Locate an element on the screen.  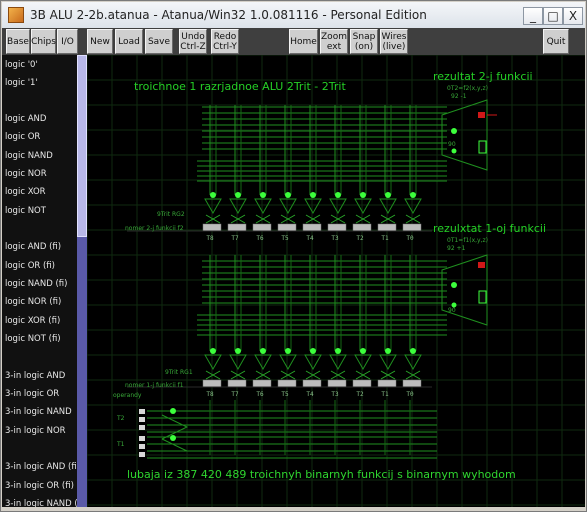
reg1-trit-t6: T6 is located at coordinates (260, 394).